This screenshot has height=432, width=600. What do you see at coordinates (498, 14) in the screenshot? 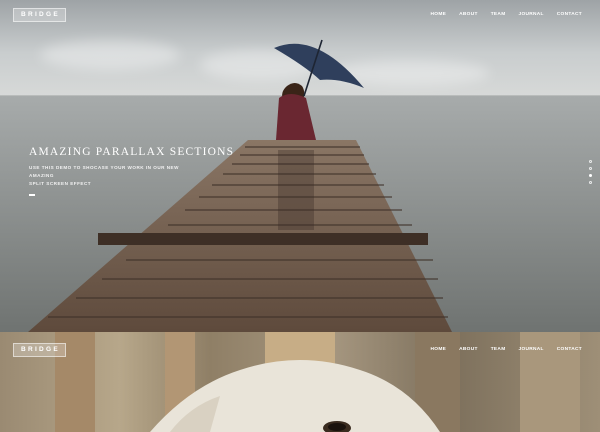
I see `nav-team: TEAM` at bounding box center [498, 14].